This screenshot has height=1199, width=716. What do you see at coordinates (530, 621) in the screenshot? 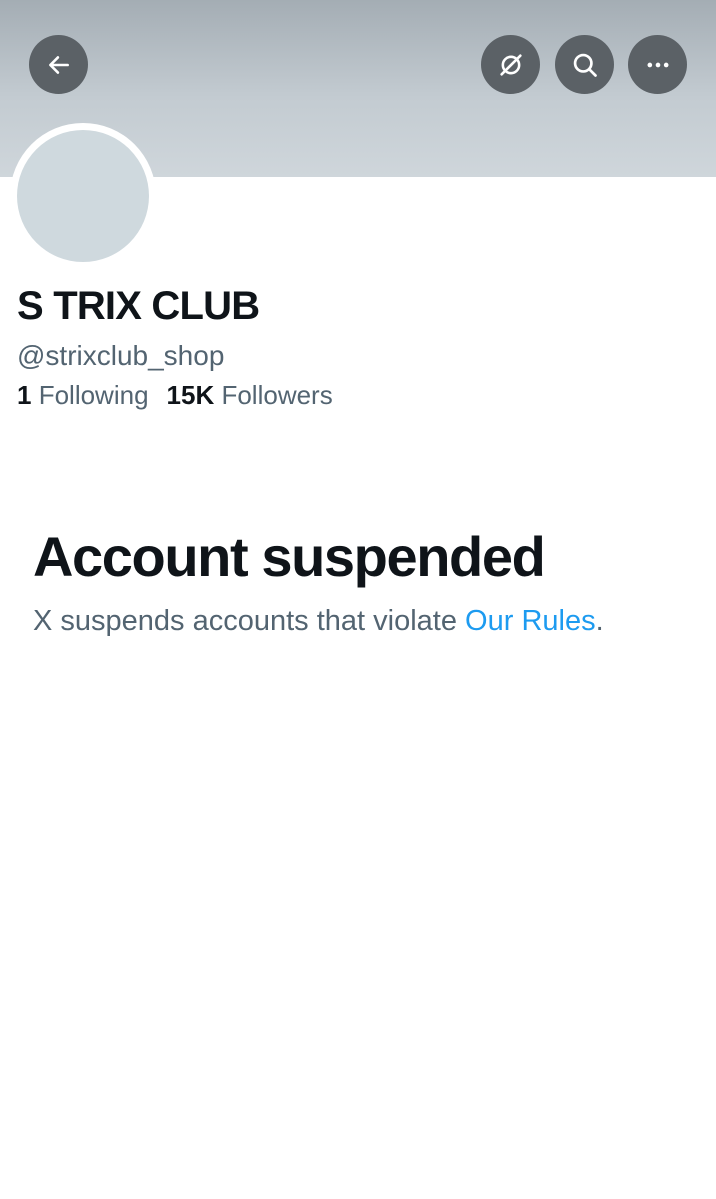
I see `our-rules-link: Our Rules` at bounding box center [530, 621].